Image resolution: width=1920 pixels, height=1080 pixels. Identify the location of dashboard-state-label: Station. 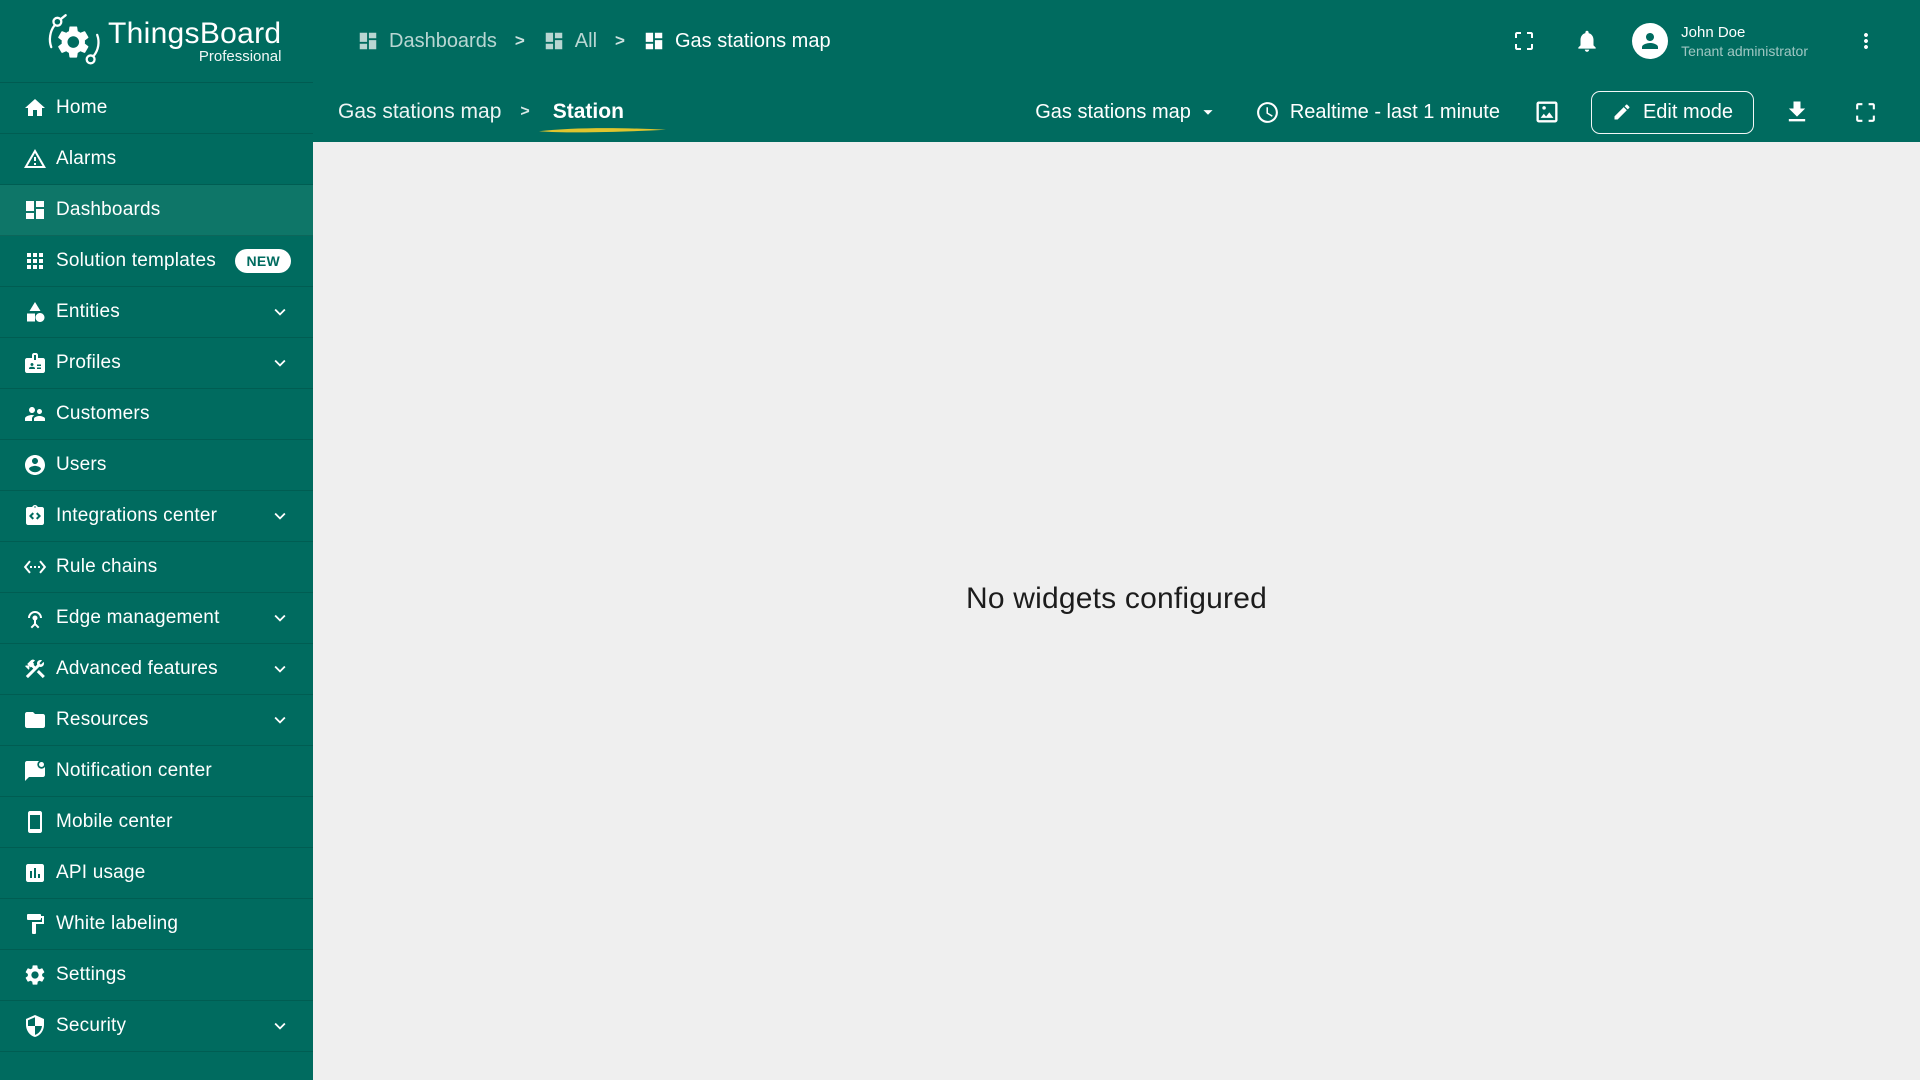
(588, 111).